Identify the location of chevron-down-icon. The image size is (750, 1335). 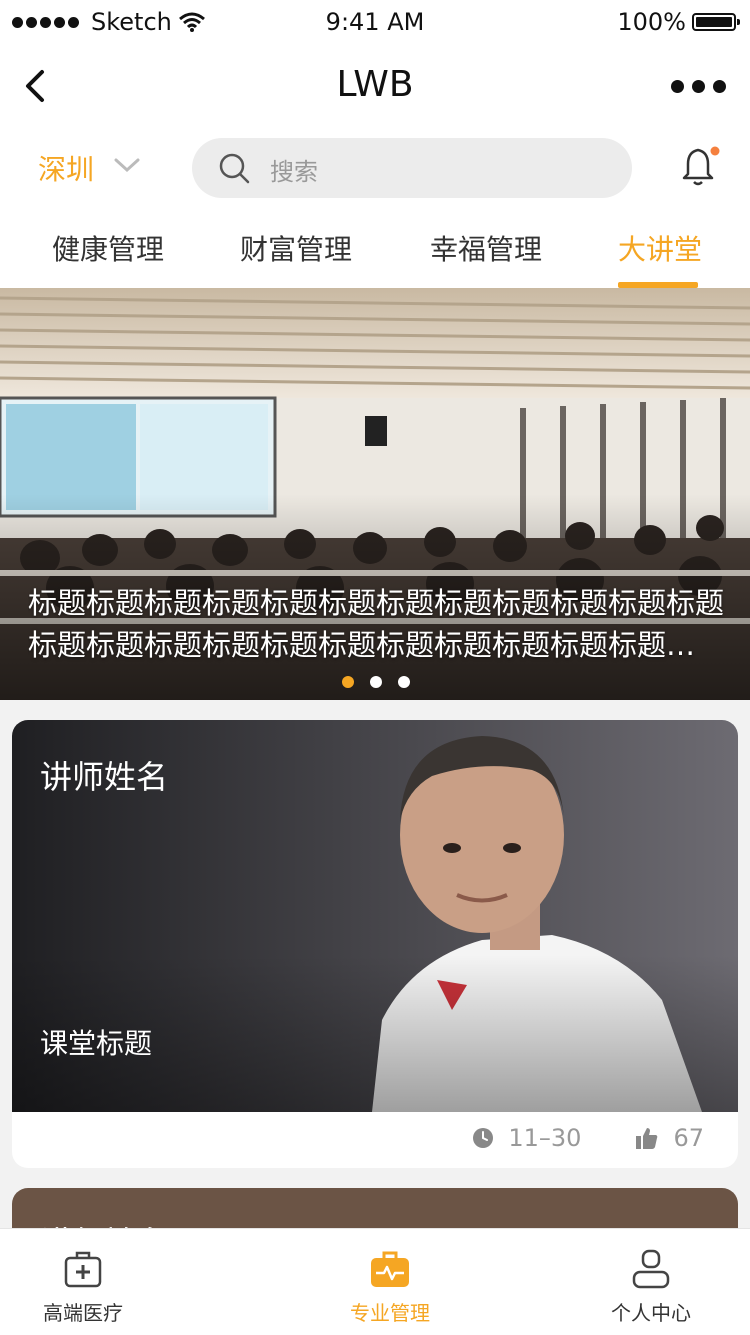
(127, 165).